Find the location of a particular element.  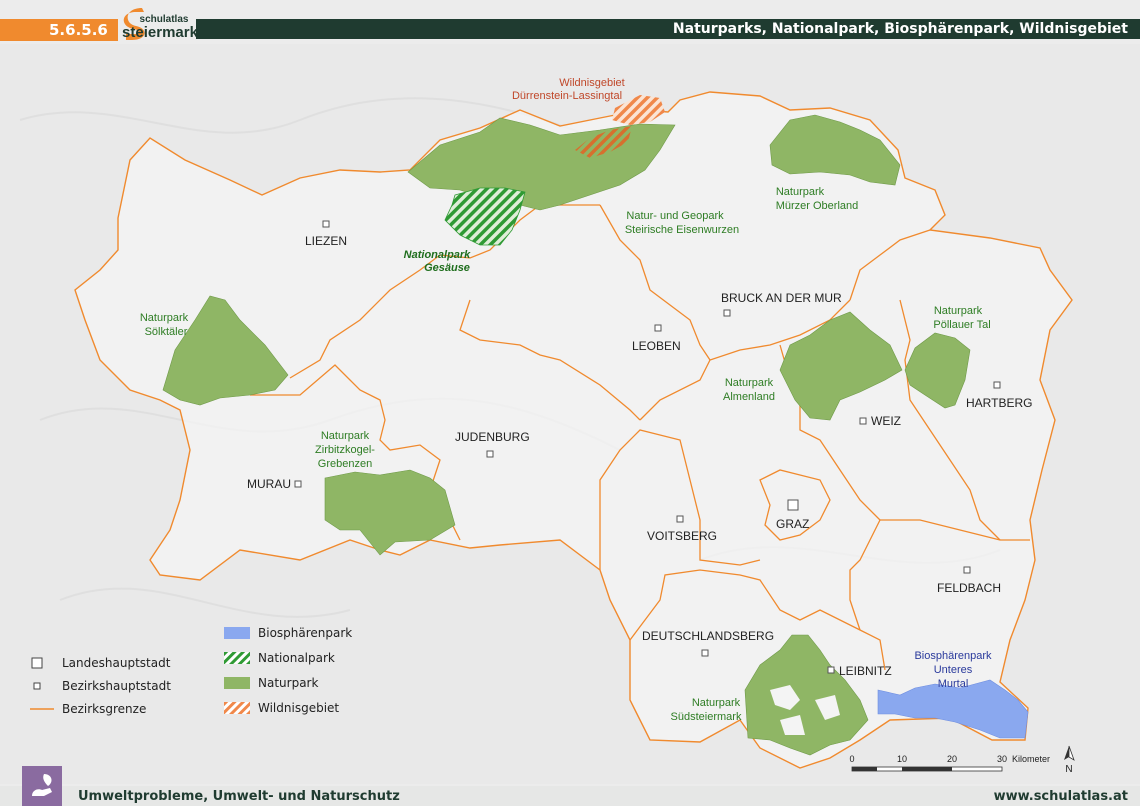

leibnitz-marker is located at coordinates (831, 670).